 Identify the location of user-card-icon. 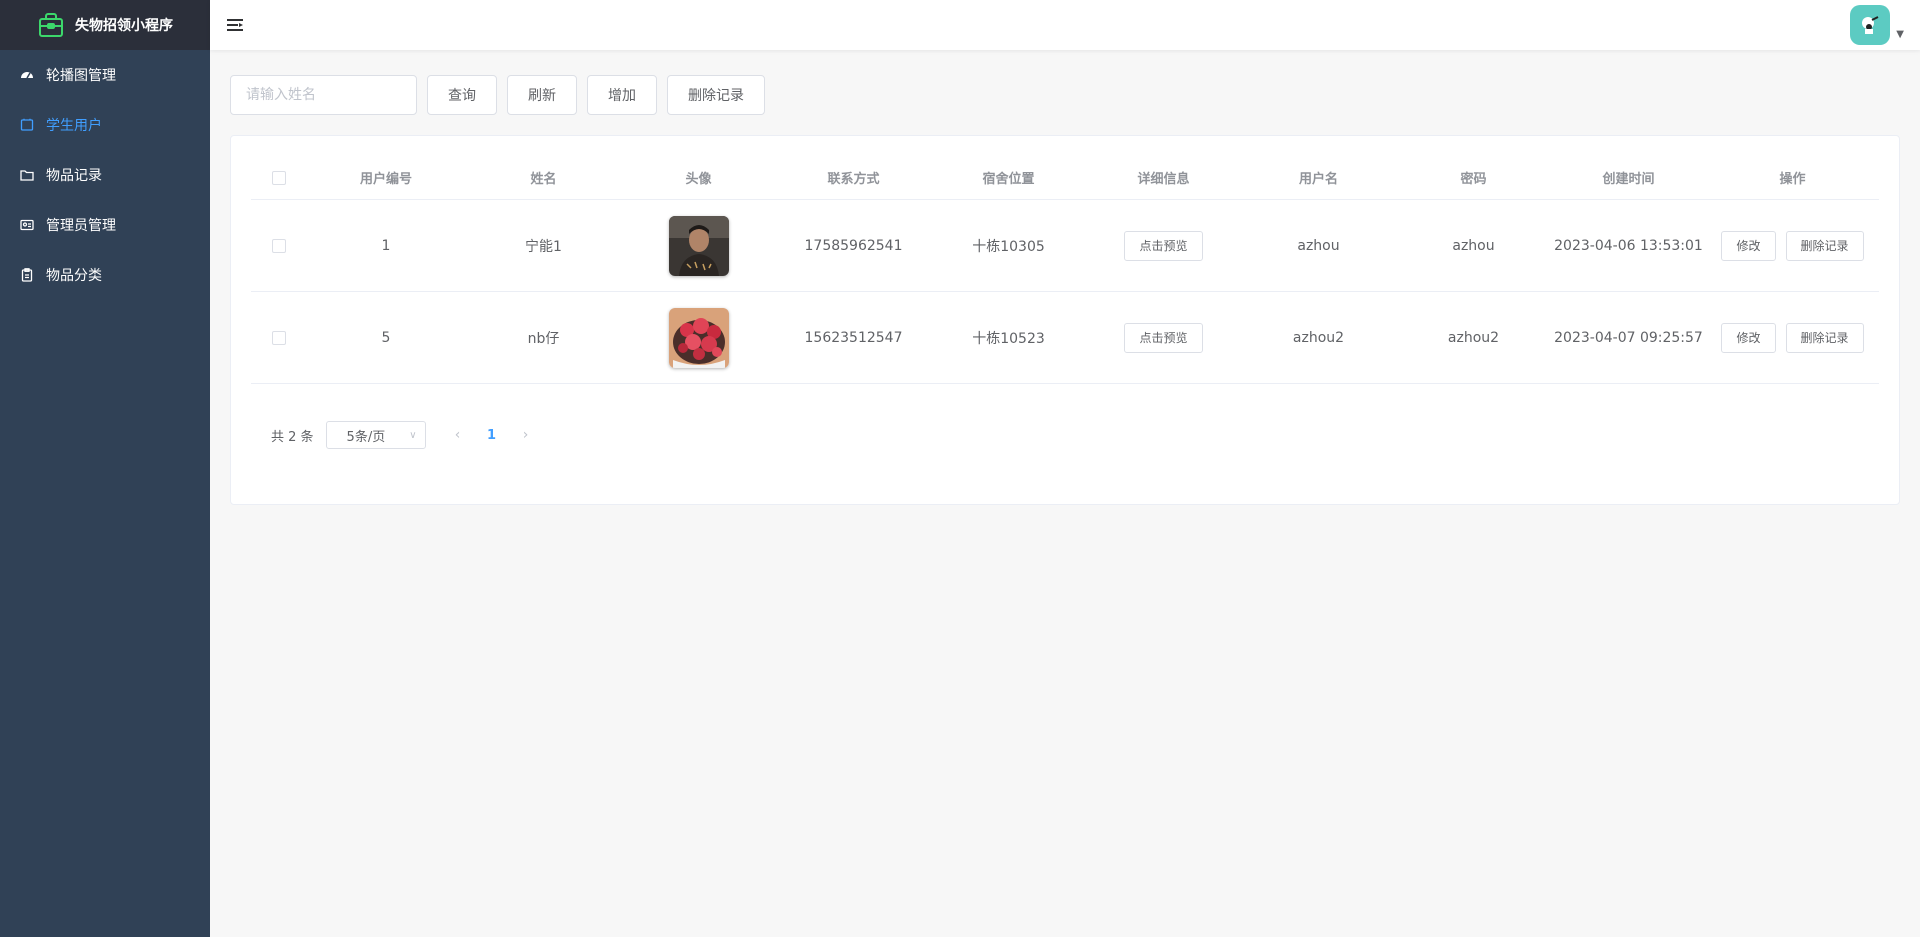
(27, 125).